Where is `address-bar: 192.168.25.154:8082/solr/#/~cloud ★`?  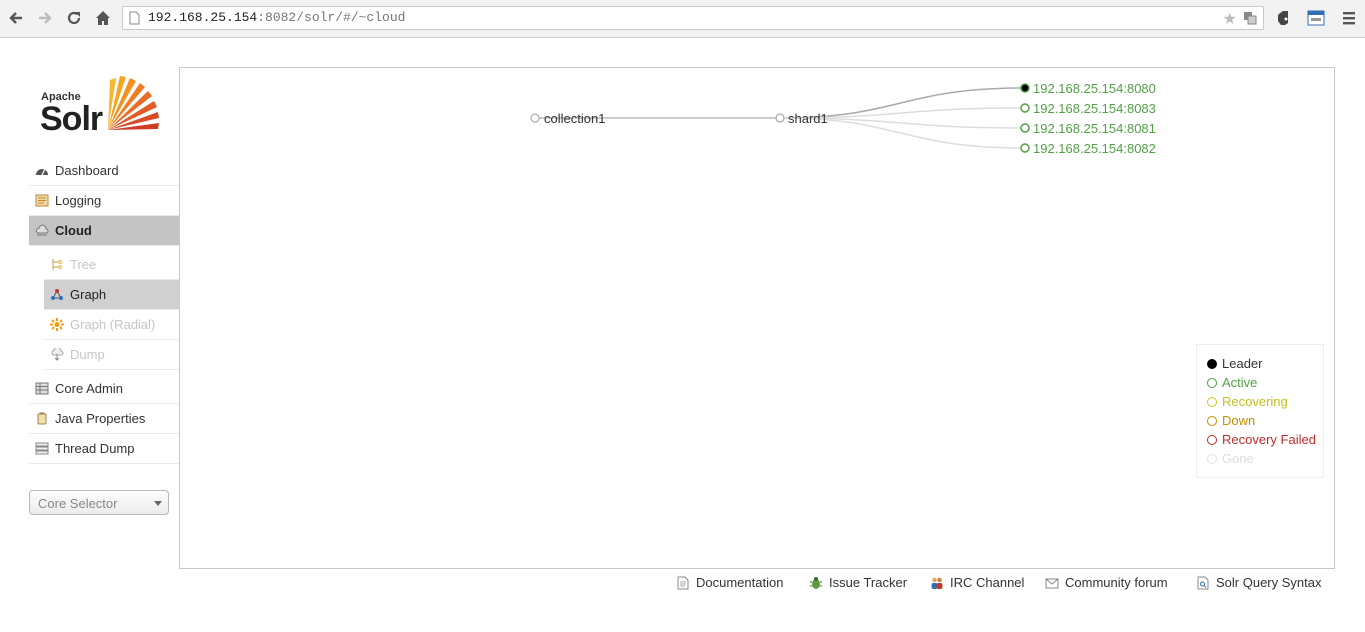
address-bar: 192.168.25.154:8082/solr/#/~cloud ★ is located at coordinates (693, 18).